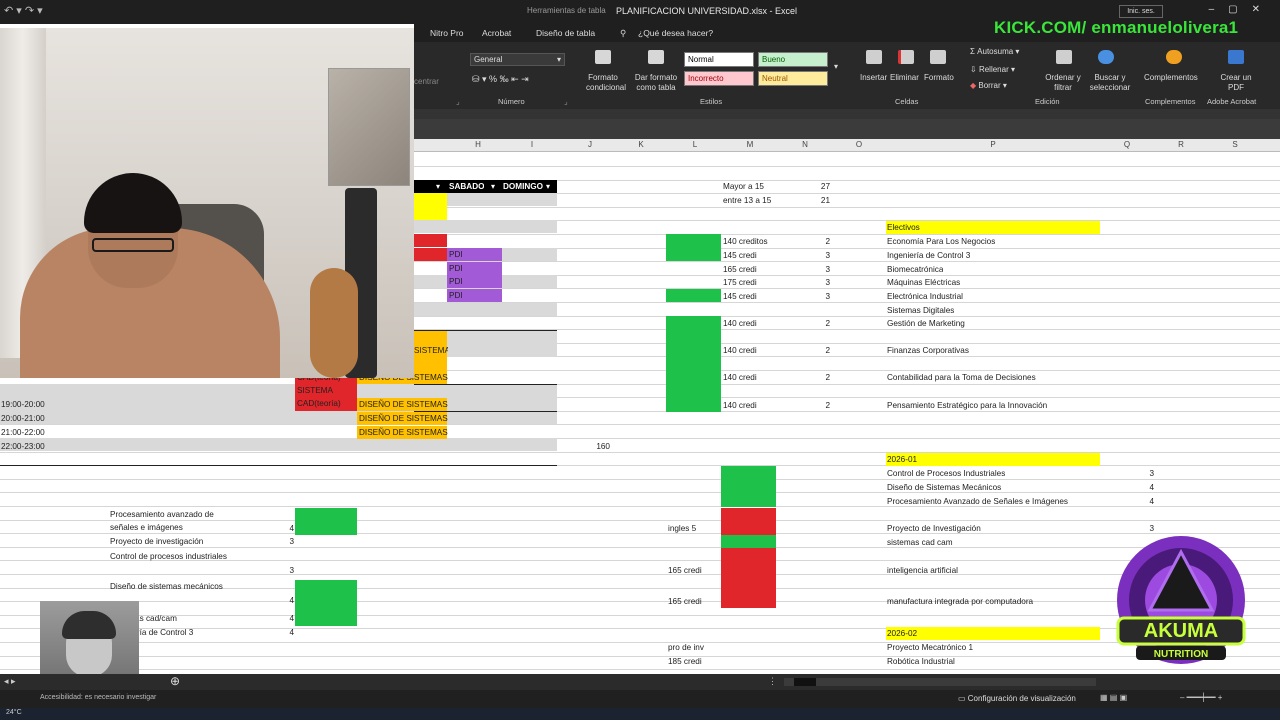 Image resolution: width=1280 pixels, height=720 pixels. Describe the element at coordinates (1137, 473) in the screenshot. I see `semester-credits: 3` at that location.